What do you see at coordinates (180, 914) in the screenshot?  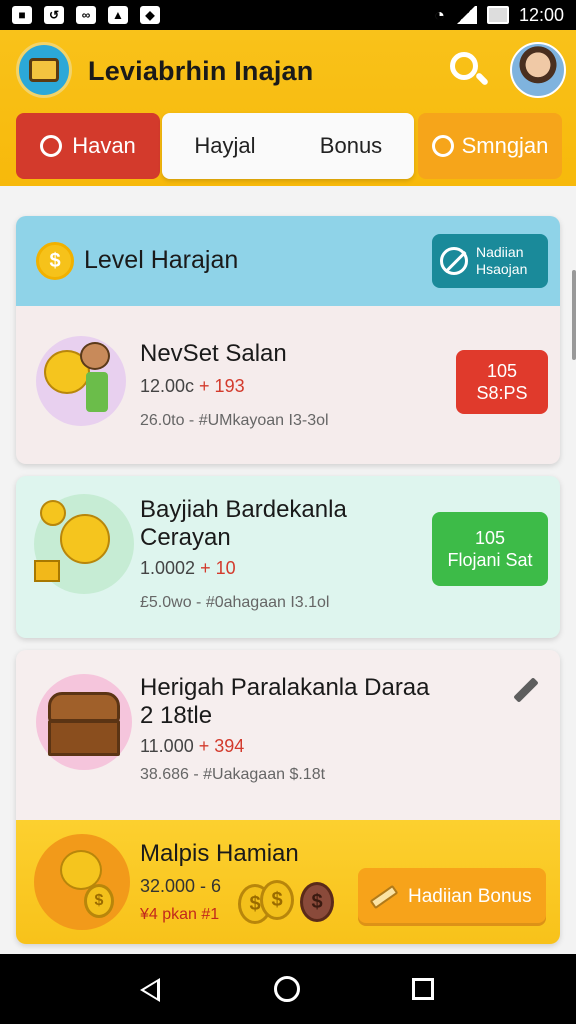 I see `bonus-subtitle: ¥4 pkan #1` at bounding box center [180, 914].